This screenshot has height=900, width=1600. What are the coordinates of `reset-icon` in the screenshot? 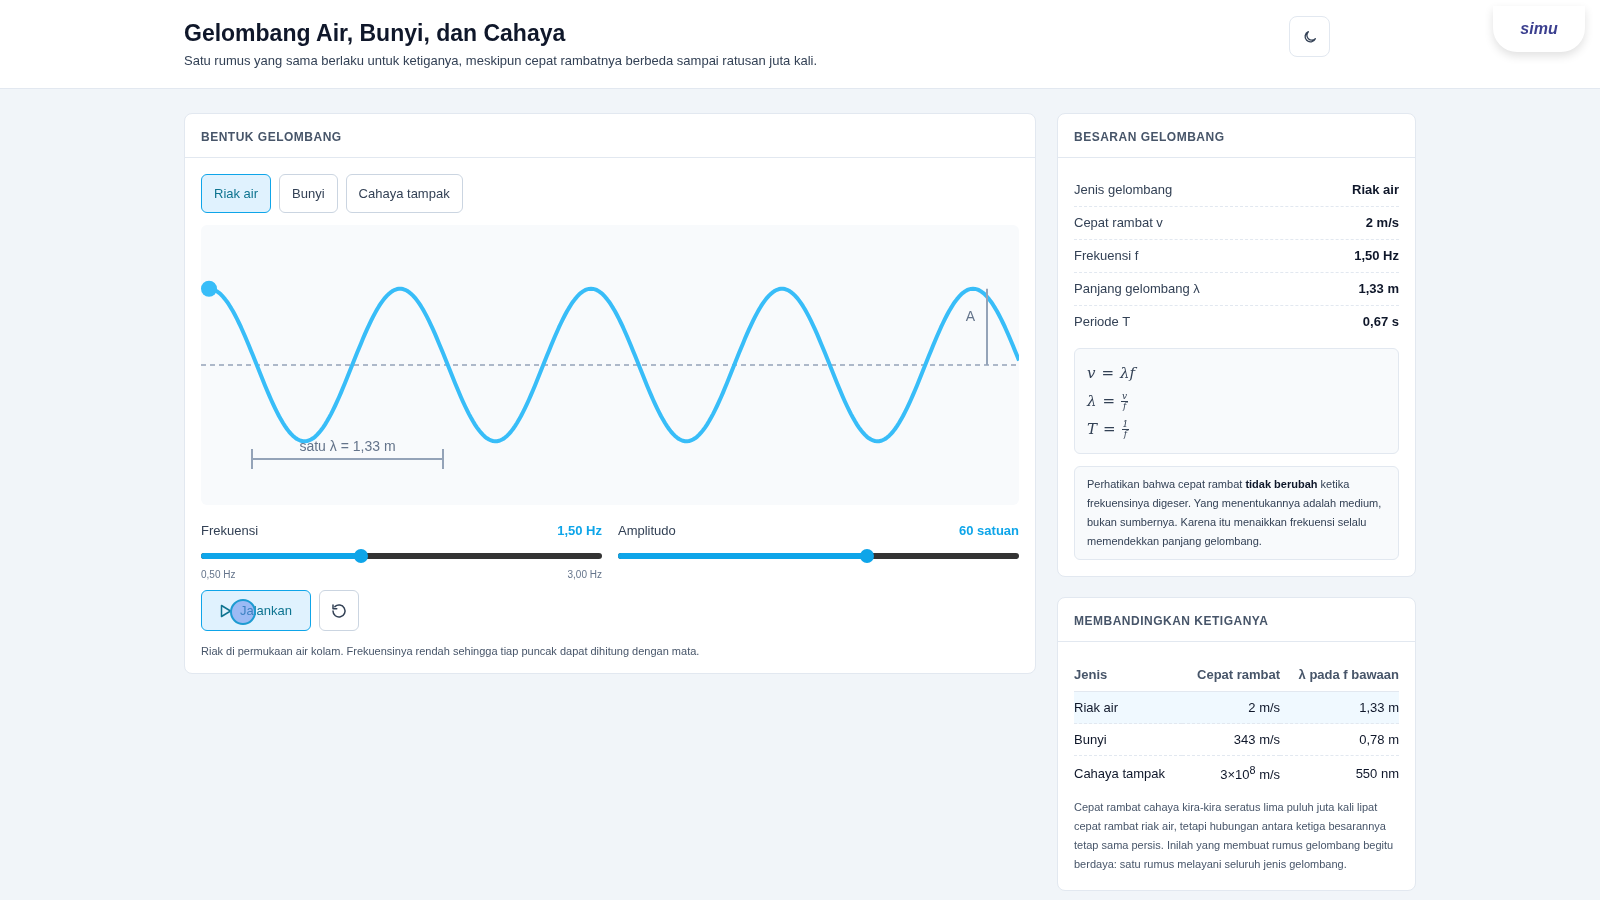 It's located at (339, 610).